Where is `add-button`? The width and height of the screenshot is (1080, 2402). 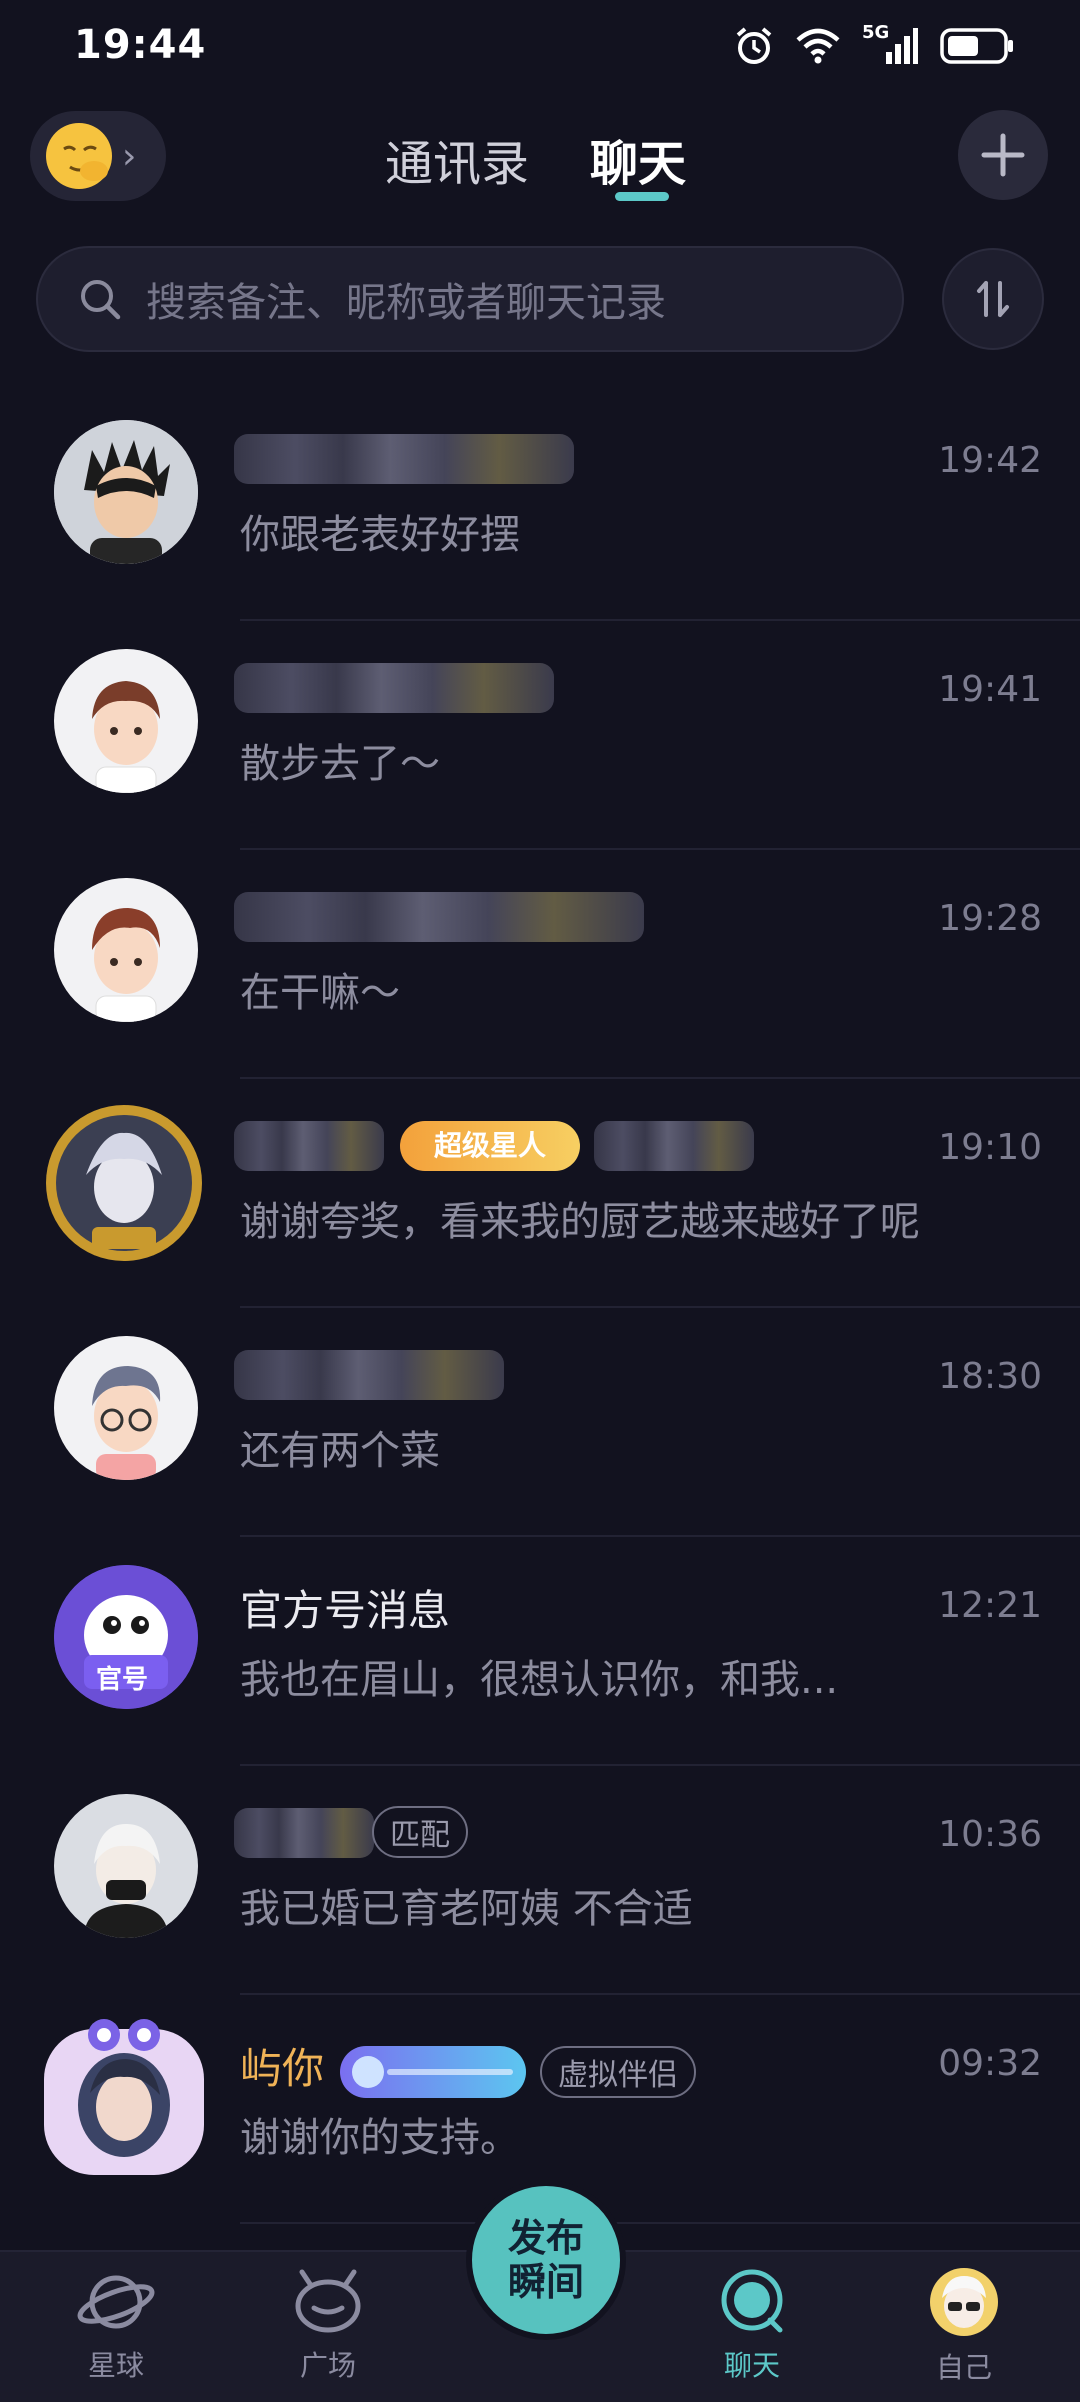 add-button is located at coordinates (1003, 155).